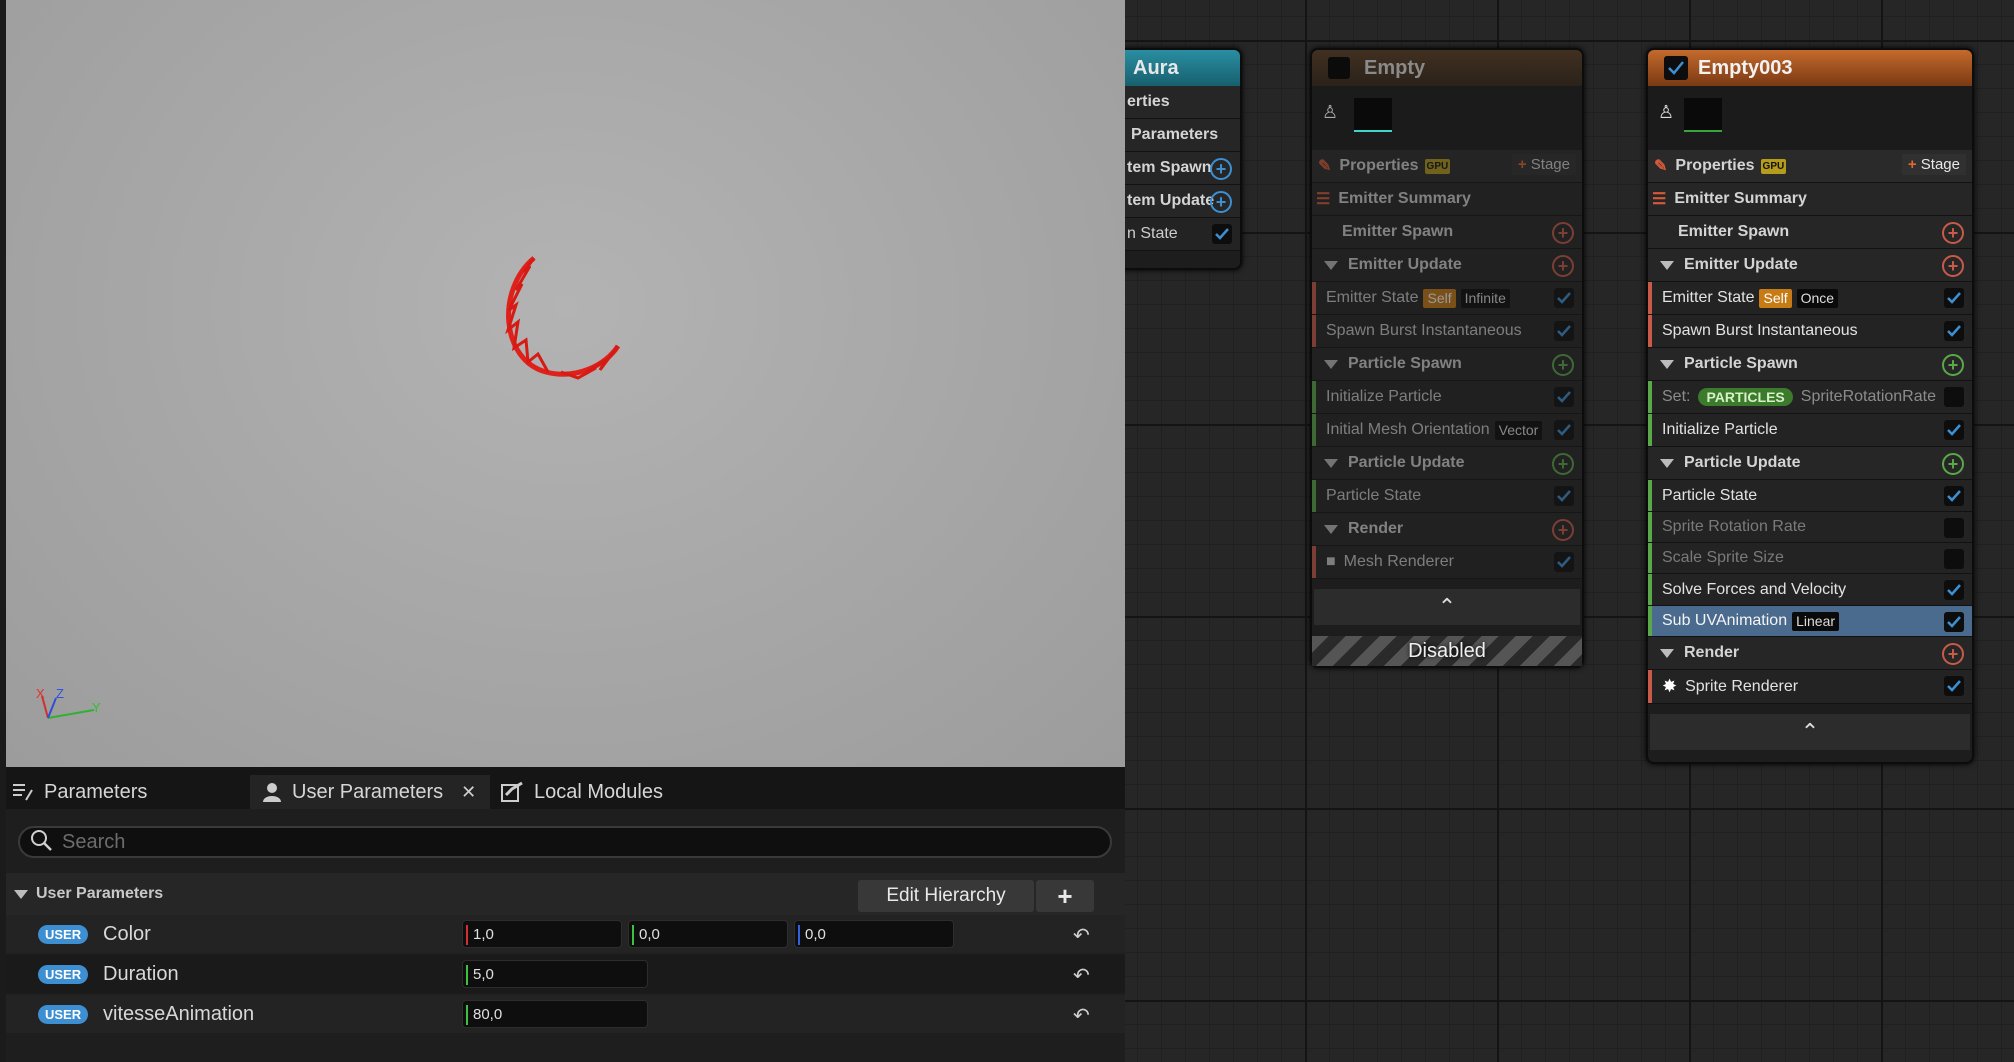 The image size is (2014, 1062). What do you see at coordinates (1447, 463) in the screenshot?
I see `empty-particle-update: Particle Update +` at bounding box center [1447, 463].